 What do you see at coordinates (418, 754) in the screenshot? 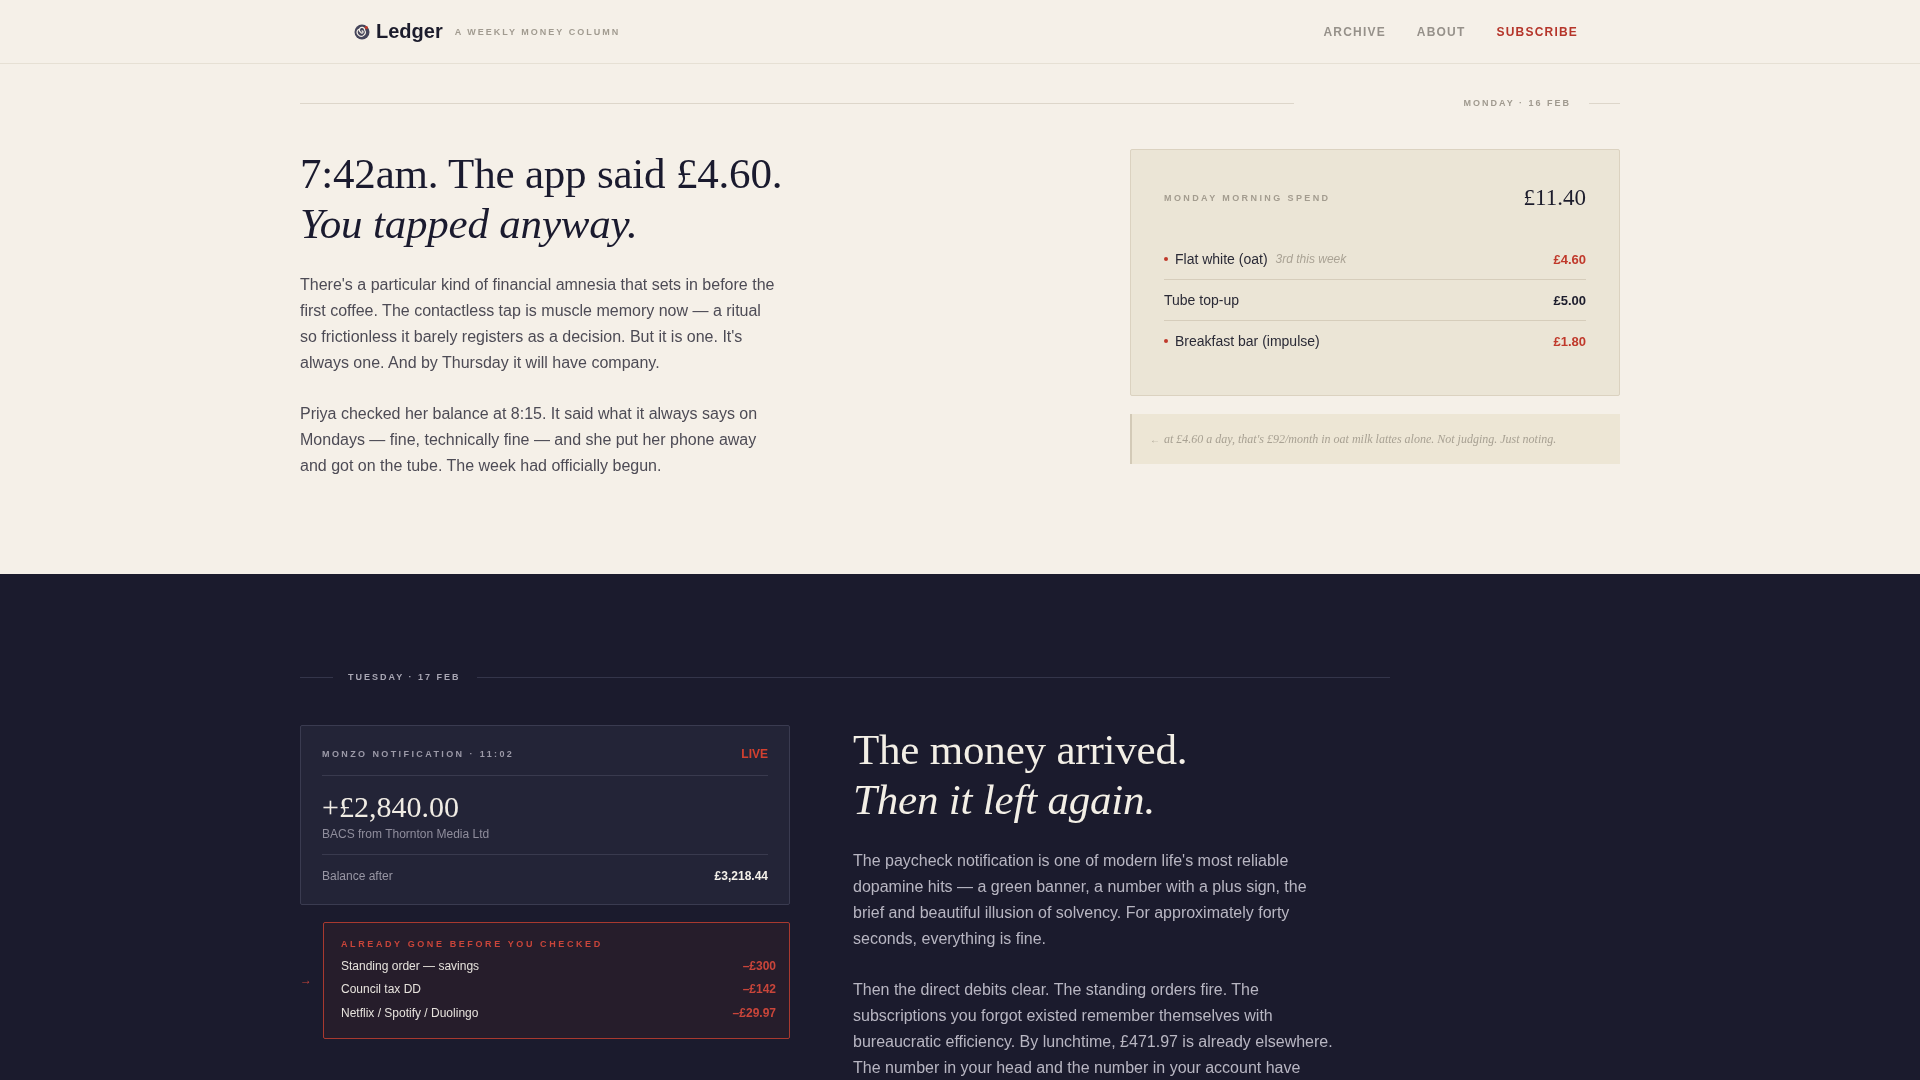
I see `notification-label: MONZO NOTIFICATION · 11:02` at bounding box center [418, 754].